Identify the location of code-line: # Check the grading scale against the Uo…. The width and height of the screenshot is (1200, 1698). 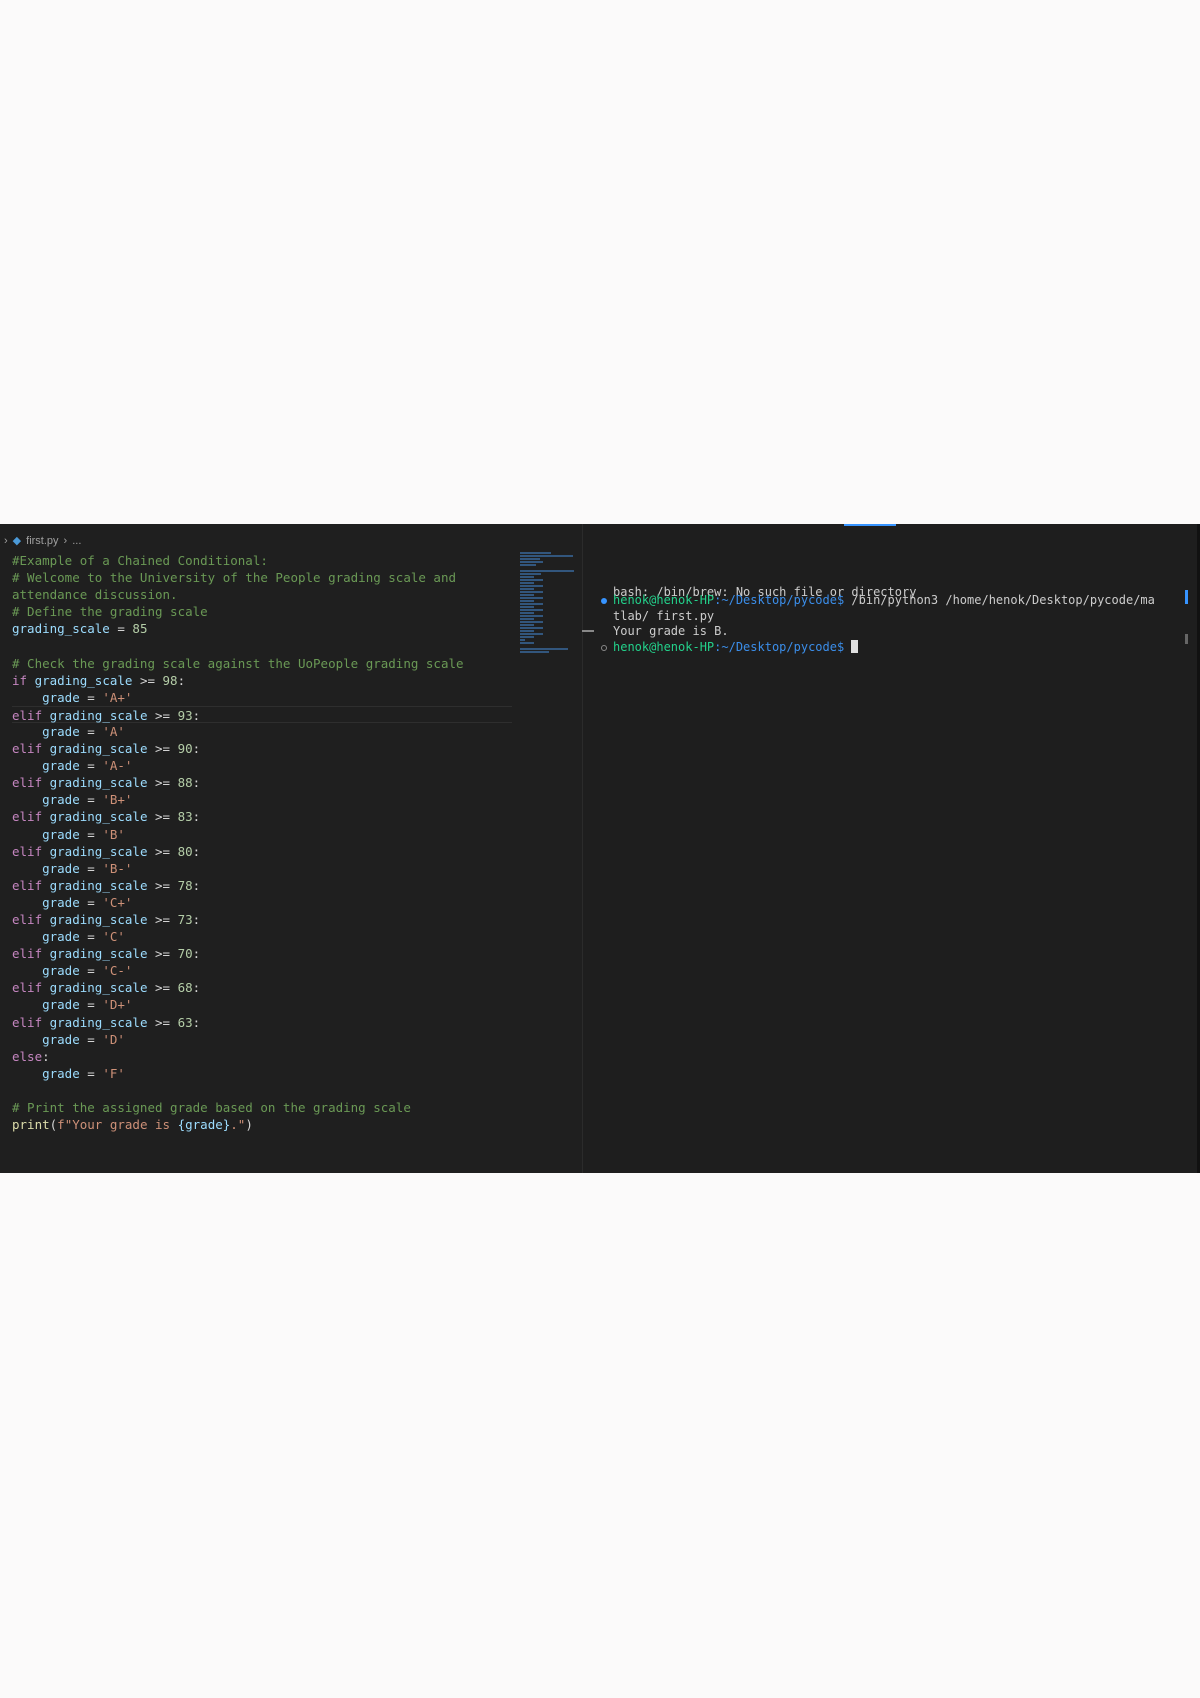
(262, 663).